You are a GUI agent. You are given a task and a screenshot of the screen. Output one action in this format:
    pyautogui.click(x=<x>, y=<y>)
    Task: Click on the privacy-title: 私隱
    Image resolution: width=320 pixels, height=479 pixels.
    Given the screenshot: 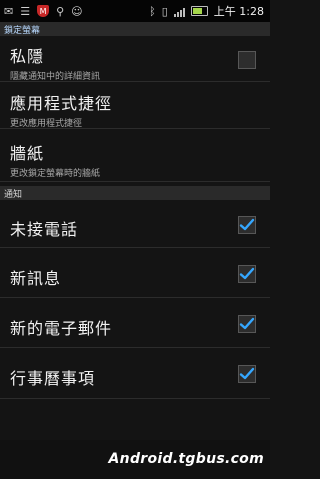 What is the action you would take?
    pyautogui.click(x=27, y=56)
    